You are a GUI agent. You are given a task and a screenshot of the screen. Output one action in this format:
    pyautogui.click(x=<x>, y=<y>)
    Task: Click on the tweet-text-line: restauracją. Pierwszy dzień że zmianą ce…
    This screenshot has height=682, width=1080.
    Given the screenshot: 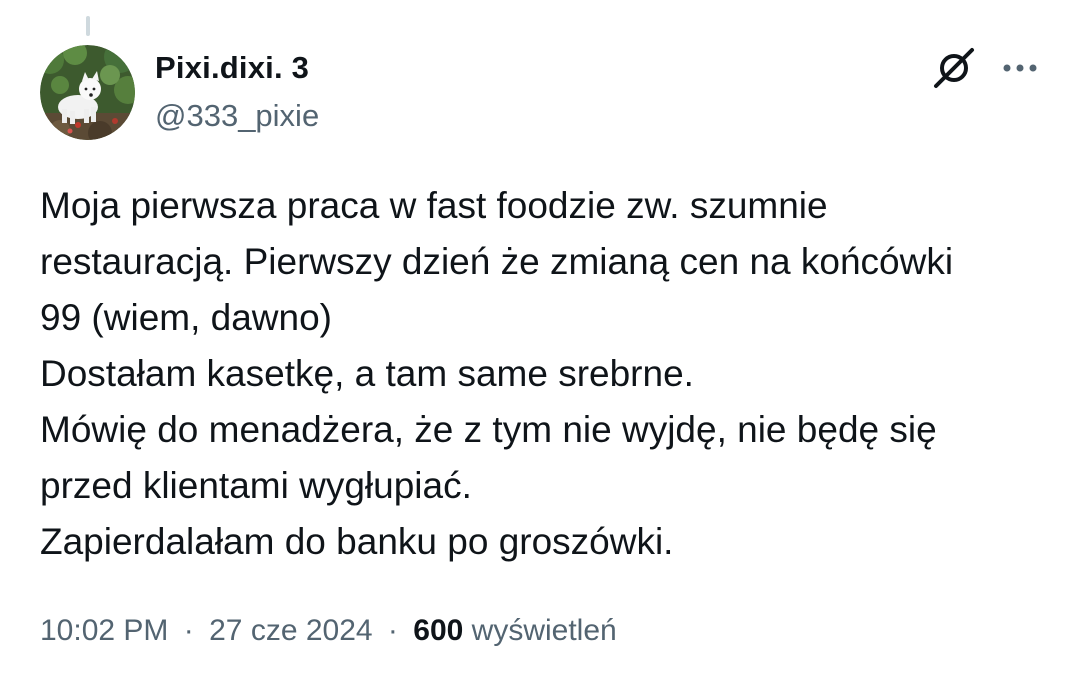 What is the action you would take?
    pyautogui.click(x=497, y=261)
    